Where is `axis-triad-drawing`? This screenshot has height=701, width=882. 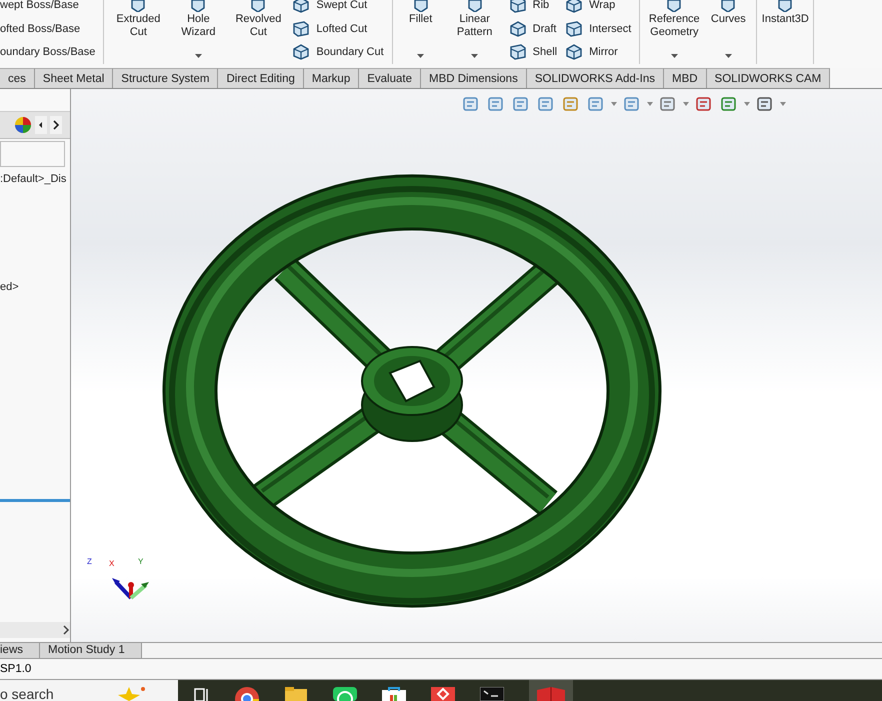 axis-triad-drawing is located at coordinates (131, 589).